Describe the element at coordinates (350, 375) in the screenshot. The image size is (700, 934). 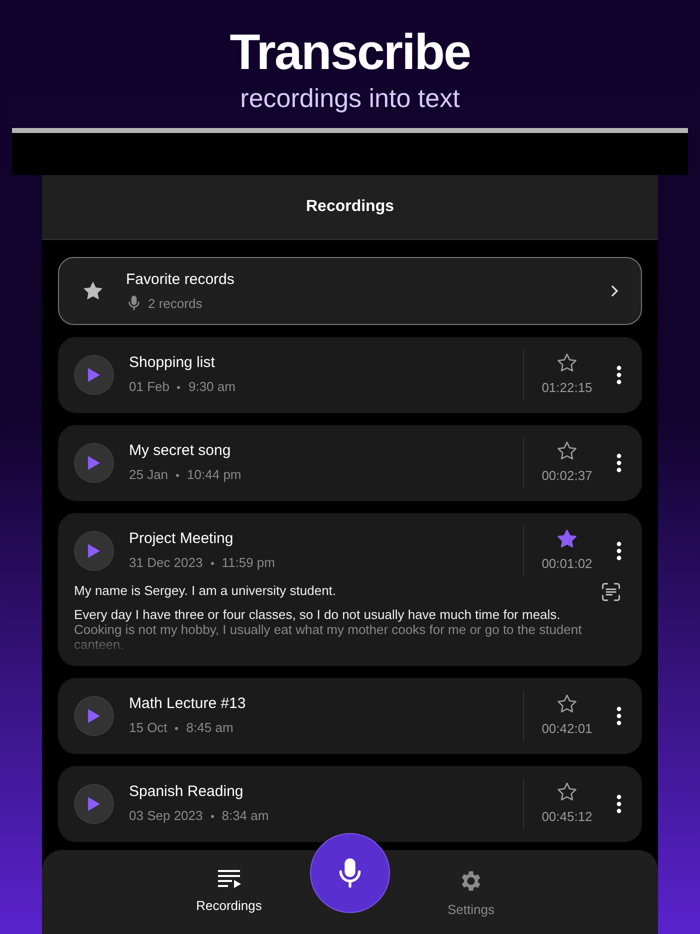
I see `recording-card: Shopping list 01 Feb 9:30 am 01:22:15` at that location.